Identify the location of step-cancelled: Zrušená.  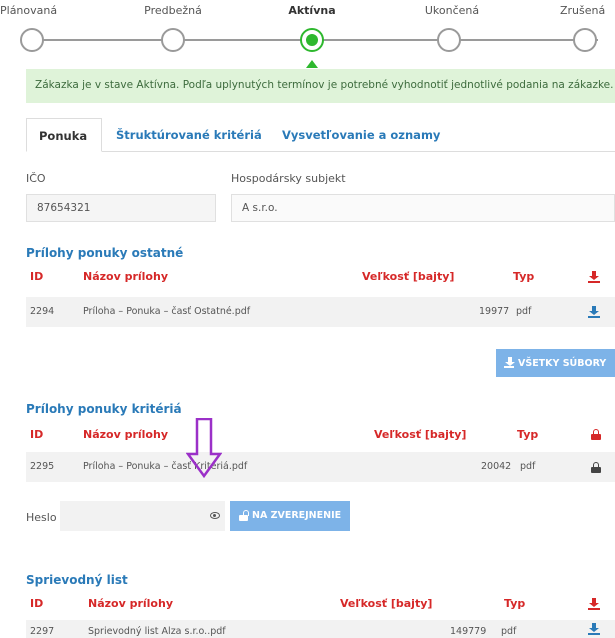
(581, 28).